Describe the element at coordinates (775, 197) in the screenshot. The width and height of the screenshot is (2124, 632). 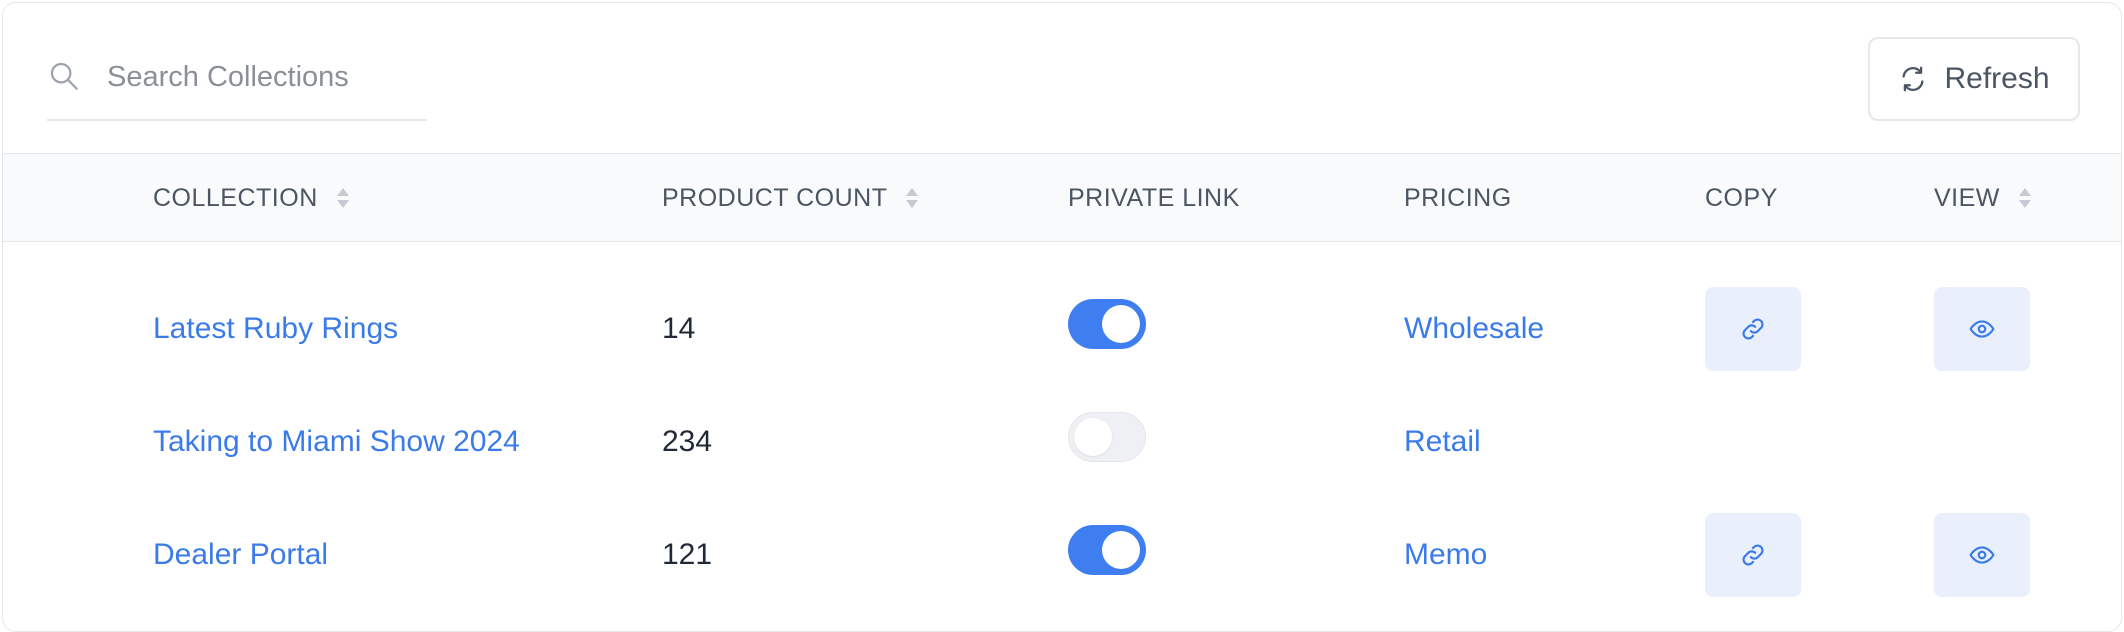
I see `column-label-product-count: PRODUCT COUNT` at that location.